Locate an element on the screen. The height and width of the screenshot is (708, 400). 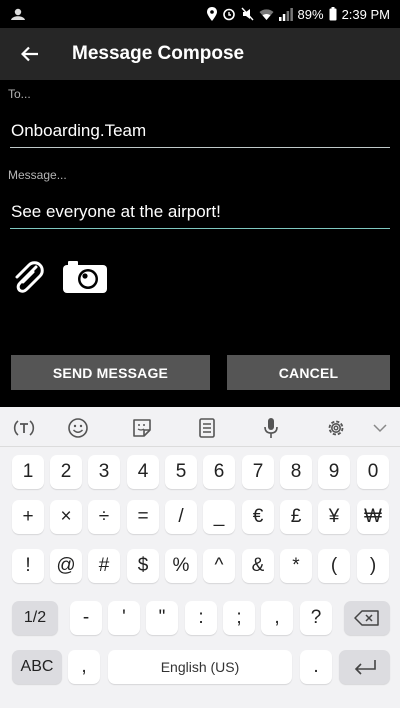
emoji-button is located at coordinates (78, 428).